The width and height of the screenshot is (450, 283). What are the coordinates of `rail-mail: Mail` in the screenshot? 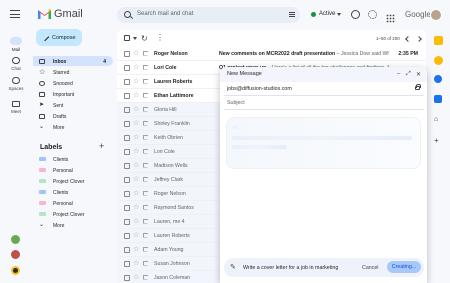 It's located at (16, 44).